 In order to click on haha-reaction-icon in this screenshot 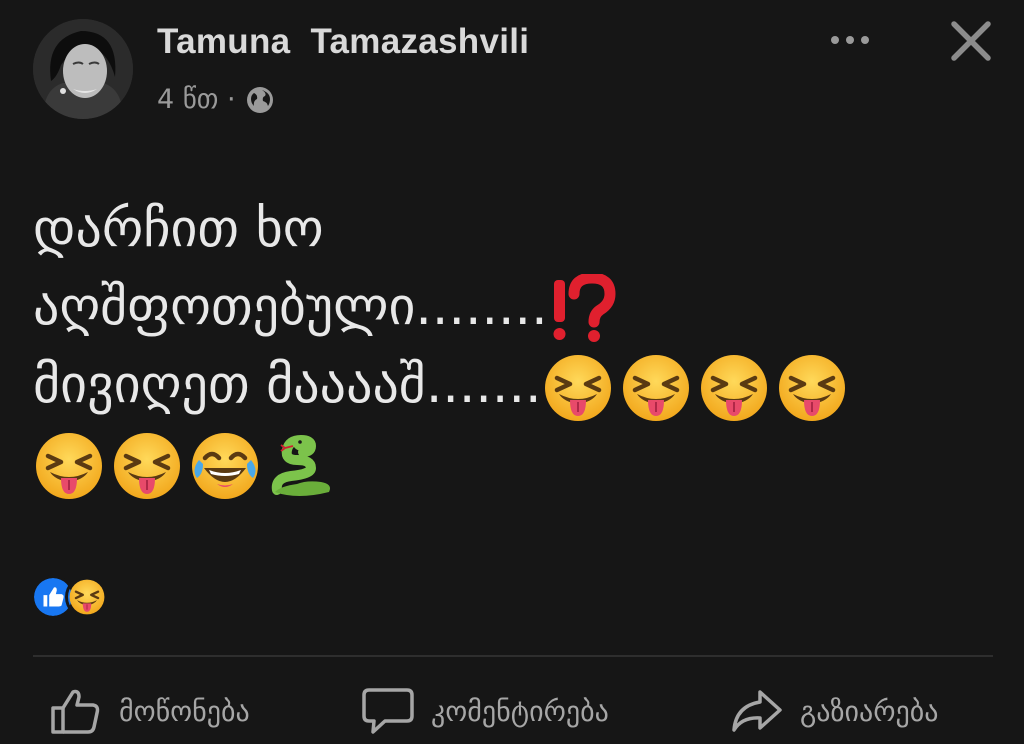, I will do `click(87, 597)`.